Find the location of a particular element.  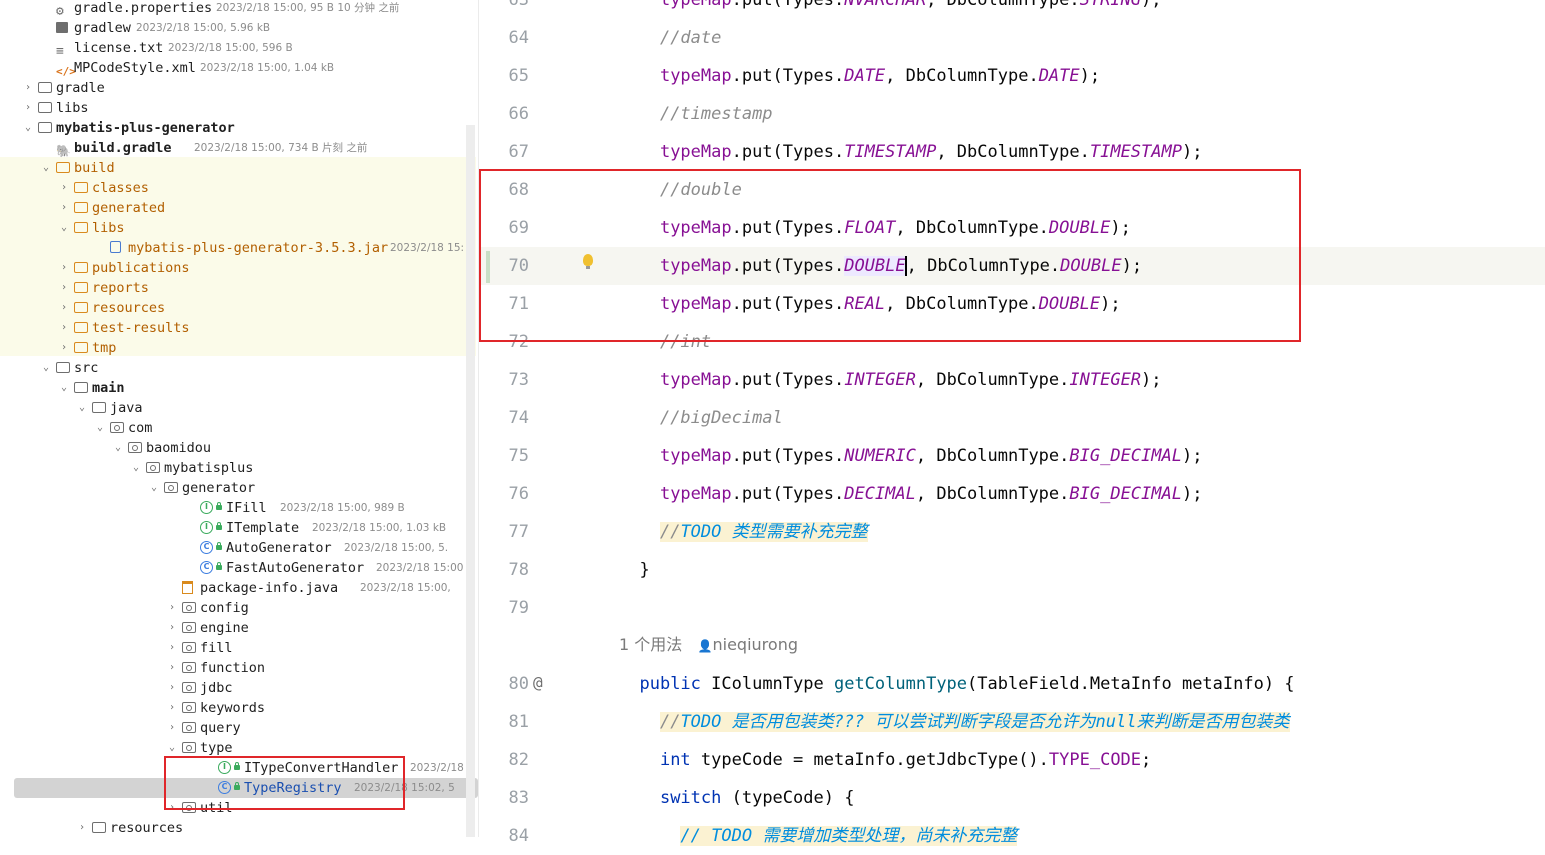

tree-item: › publications is located at coordinates (239, 268).